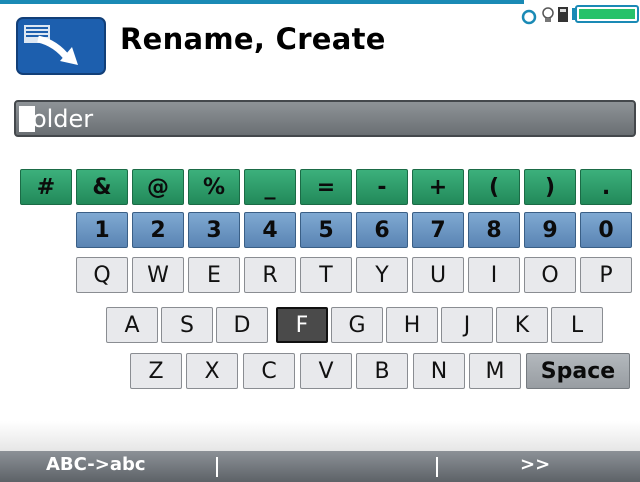  Describe the element at coordinates (102, 187) in the screenshot. I see `key-ampersand: &` at that location.